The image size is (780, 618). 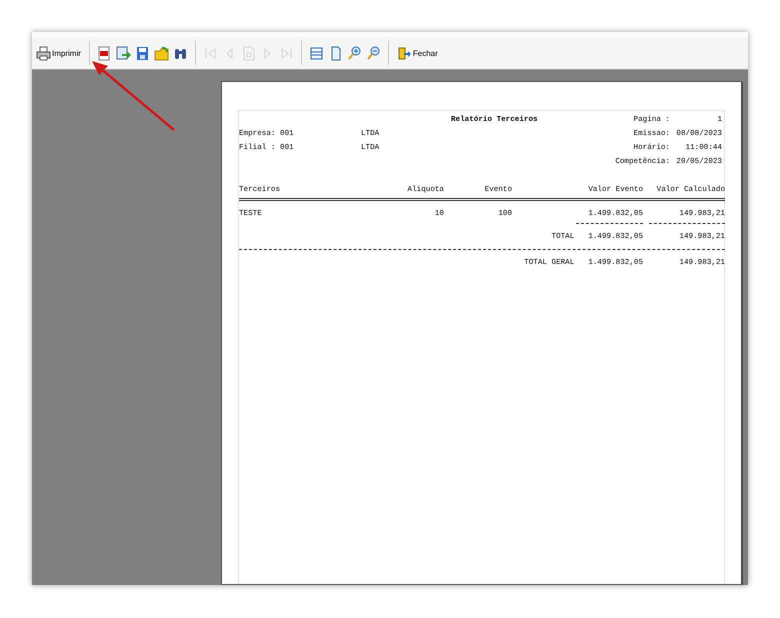 I want to click on close-button: Fechar, so click(x=417, y=53).